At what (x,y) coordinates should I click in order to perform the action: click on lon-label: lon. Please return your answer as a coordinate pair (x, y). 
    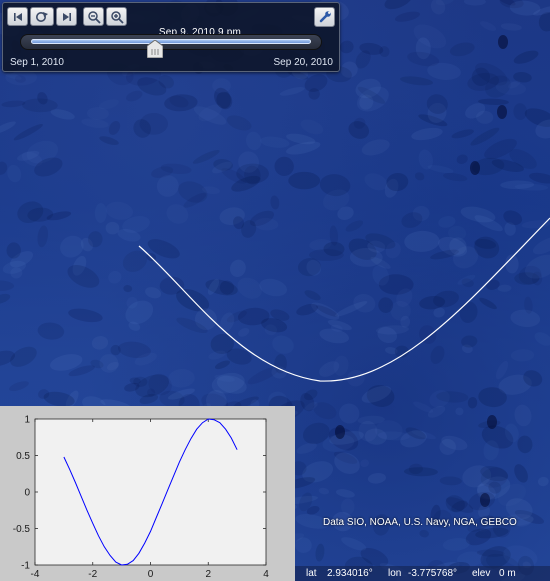
    Looking at the image, I should click on (395, 573).